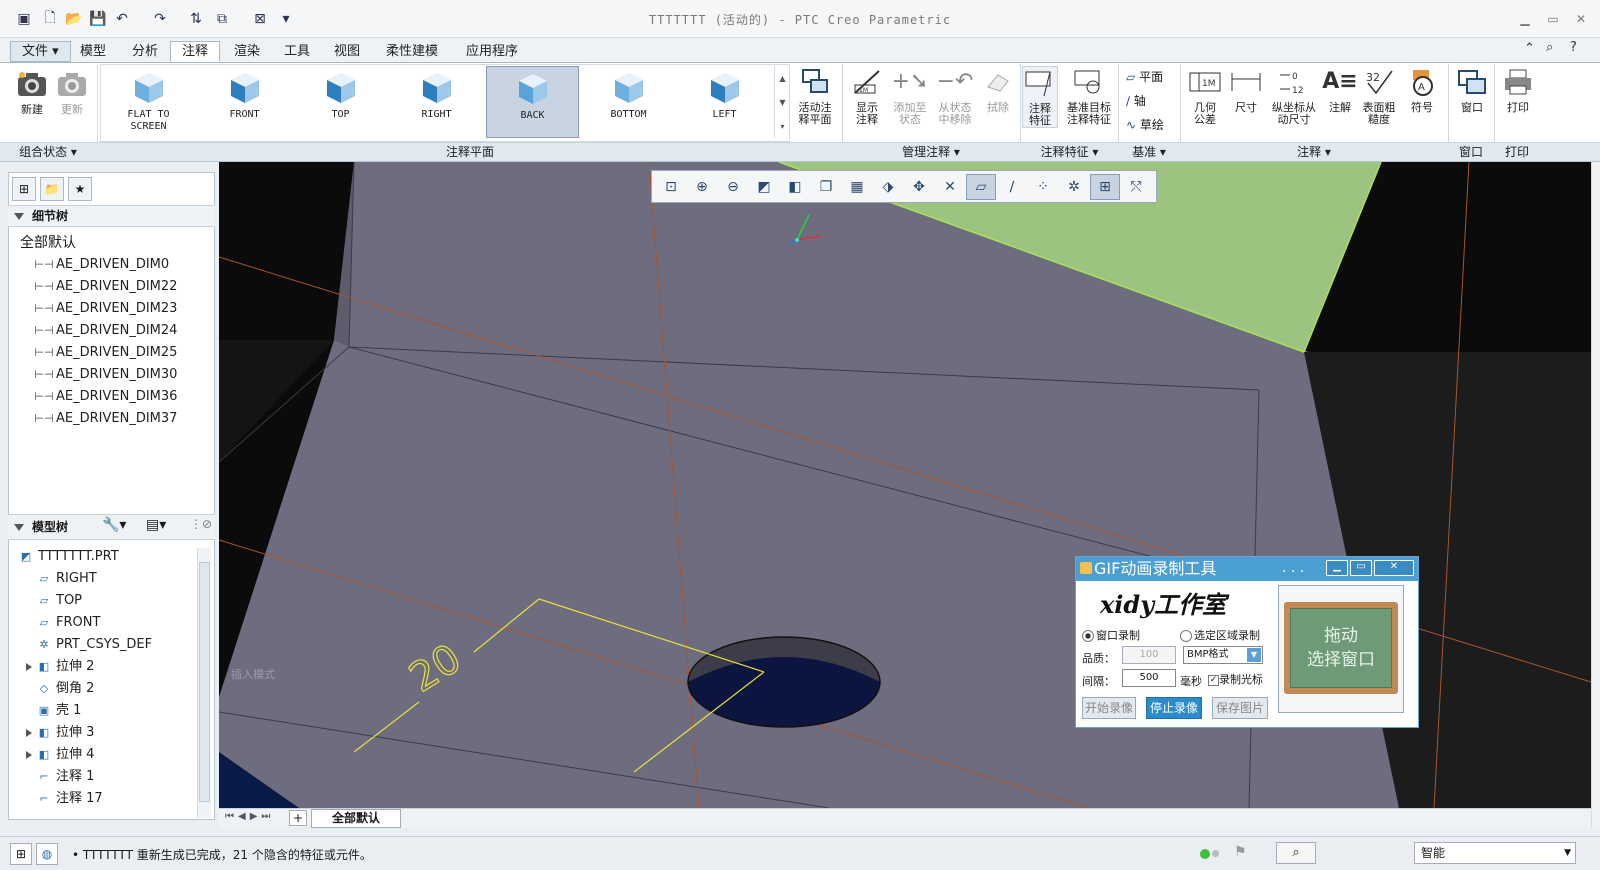 Image resolution: width=1600 pixels, height=870 pixels. I want to click on model-tree-item: ◧ 拉伸 3, so click(65, 733).